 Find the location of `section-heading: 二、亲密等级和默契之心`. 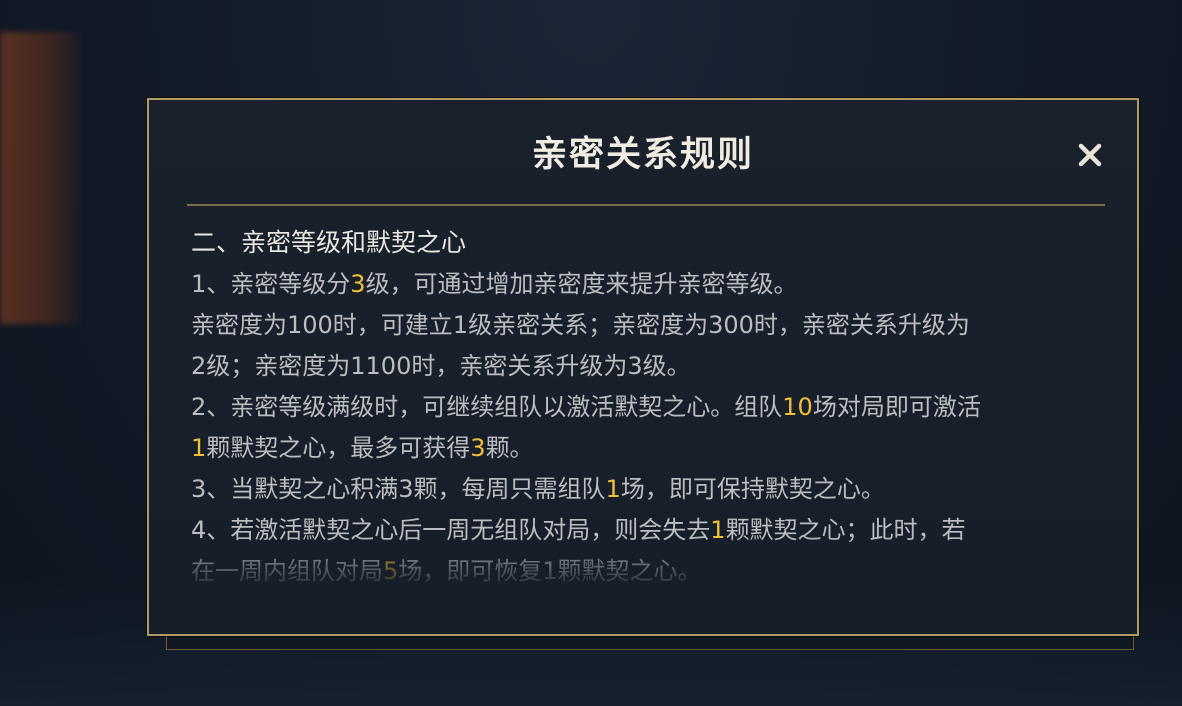

section-heading: 二、亲密等级和默契之心 is located at coordinates (329, 242).